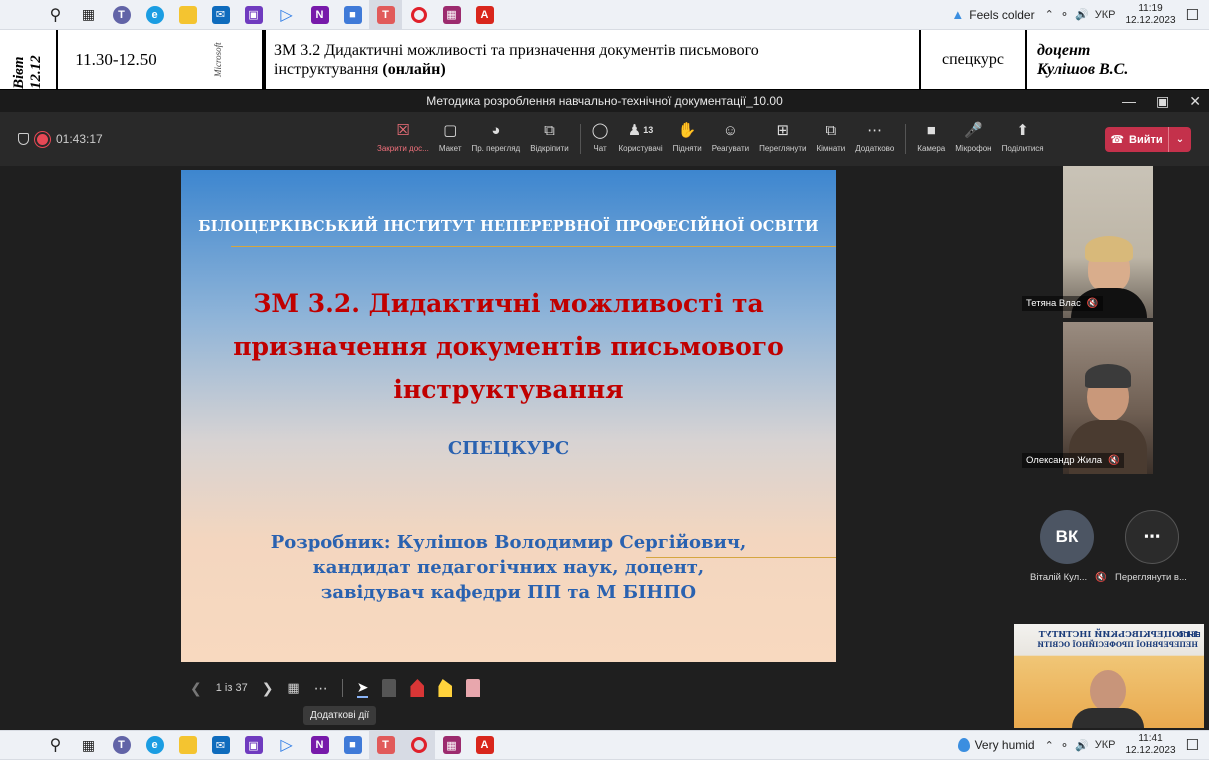  I want to click on mic-button: 🎤 Мікрофон, so click(973, 139).